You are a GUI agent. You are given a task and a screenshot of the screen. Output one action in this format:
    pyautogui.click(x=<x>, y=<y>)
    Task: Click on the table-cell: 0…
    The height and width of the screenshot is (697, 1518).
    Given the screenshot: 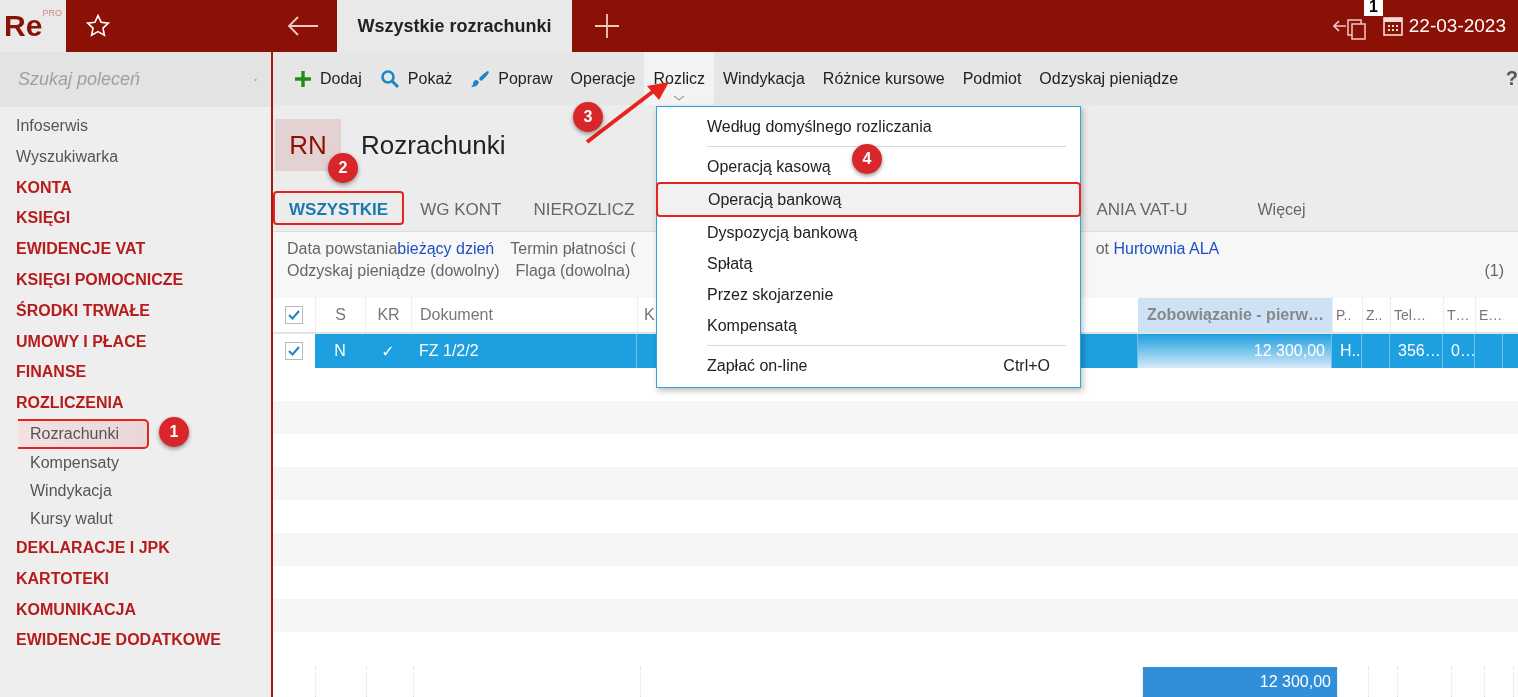 What is the action you would take?
    pyautogui.click(x=1463, y=351)
    